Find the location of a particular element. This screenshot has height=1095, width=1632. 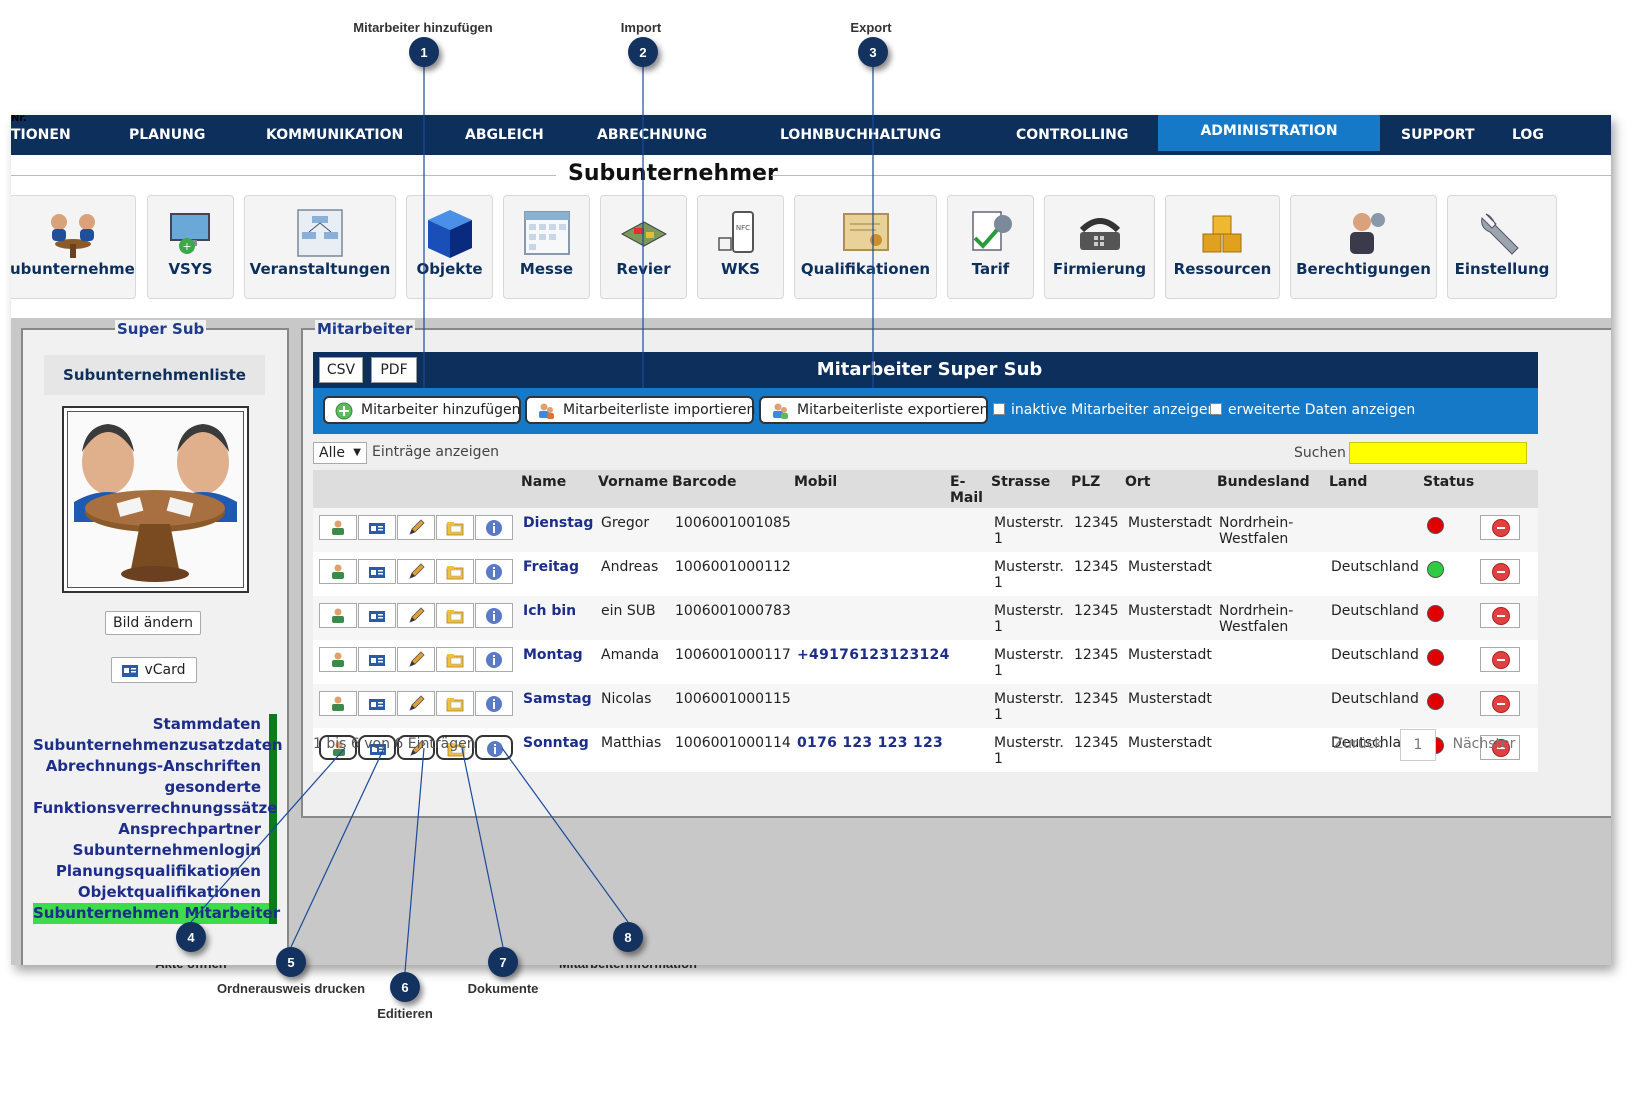

pager-prev-button: Zurück is located at coordinates (1358, 745).